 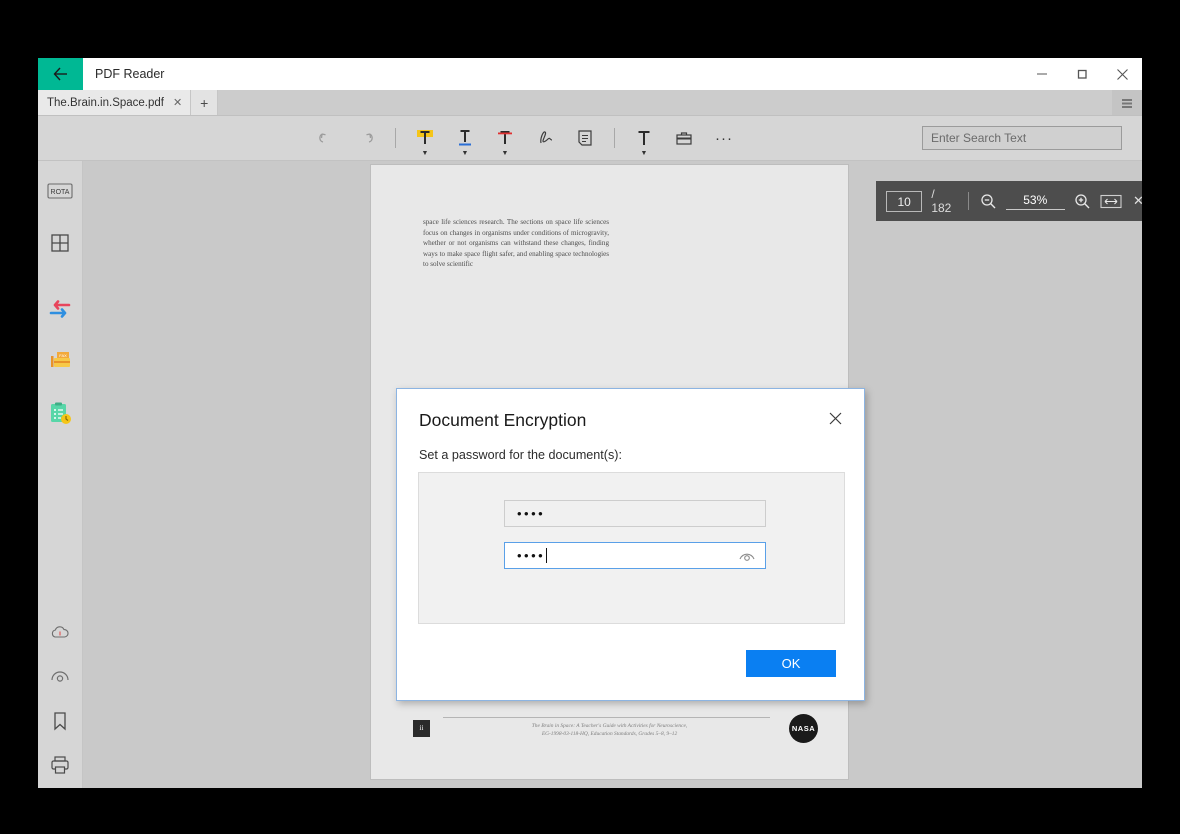 I want to click on eye-reveal-icon, so click(x=747, y=557).